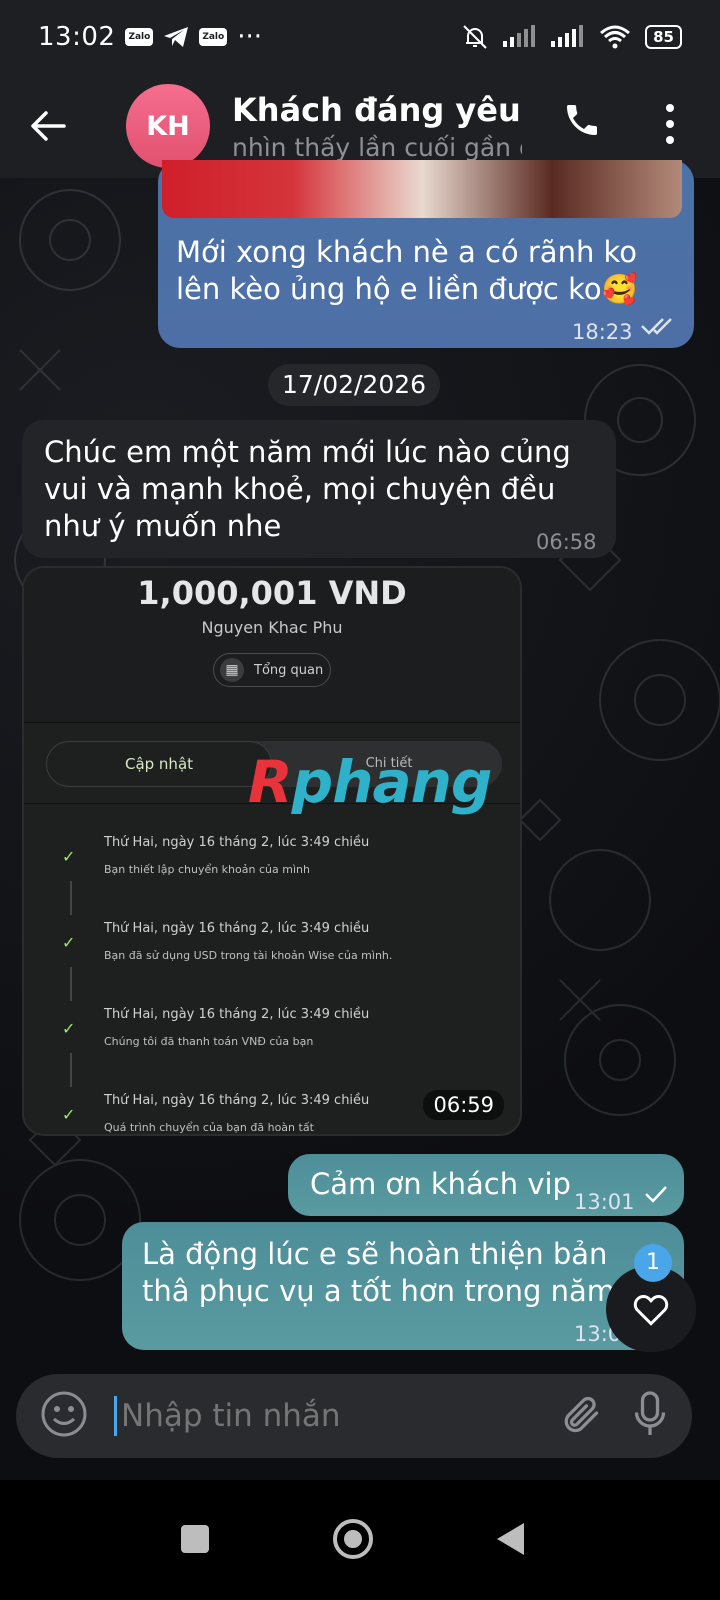 The image size is (720, 1600). What do you see at coordinates (272, 593) in the screenshot?
I see `transfer-amount: 1,000,001 VND` at bounding box center [272, 593].